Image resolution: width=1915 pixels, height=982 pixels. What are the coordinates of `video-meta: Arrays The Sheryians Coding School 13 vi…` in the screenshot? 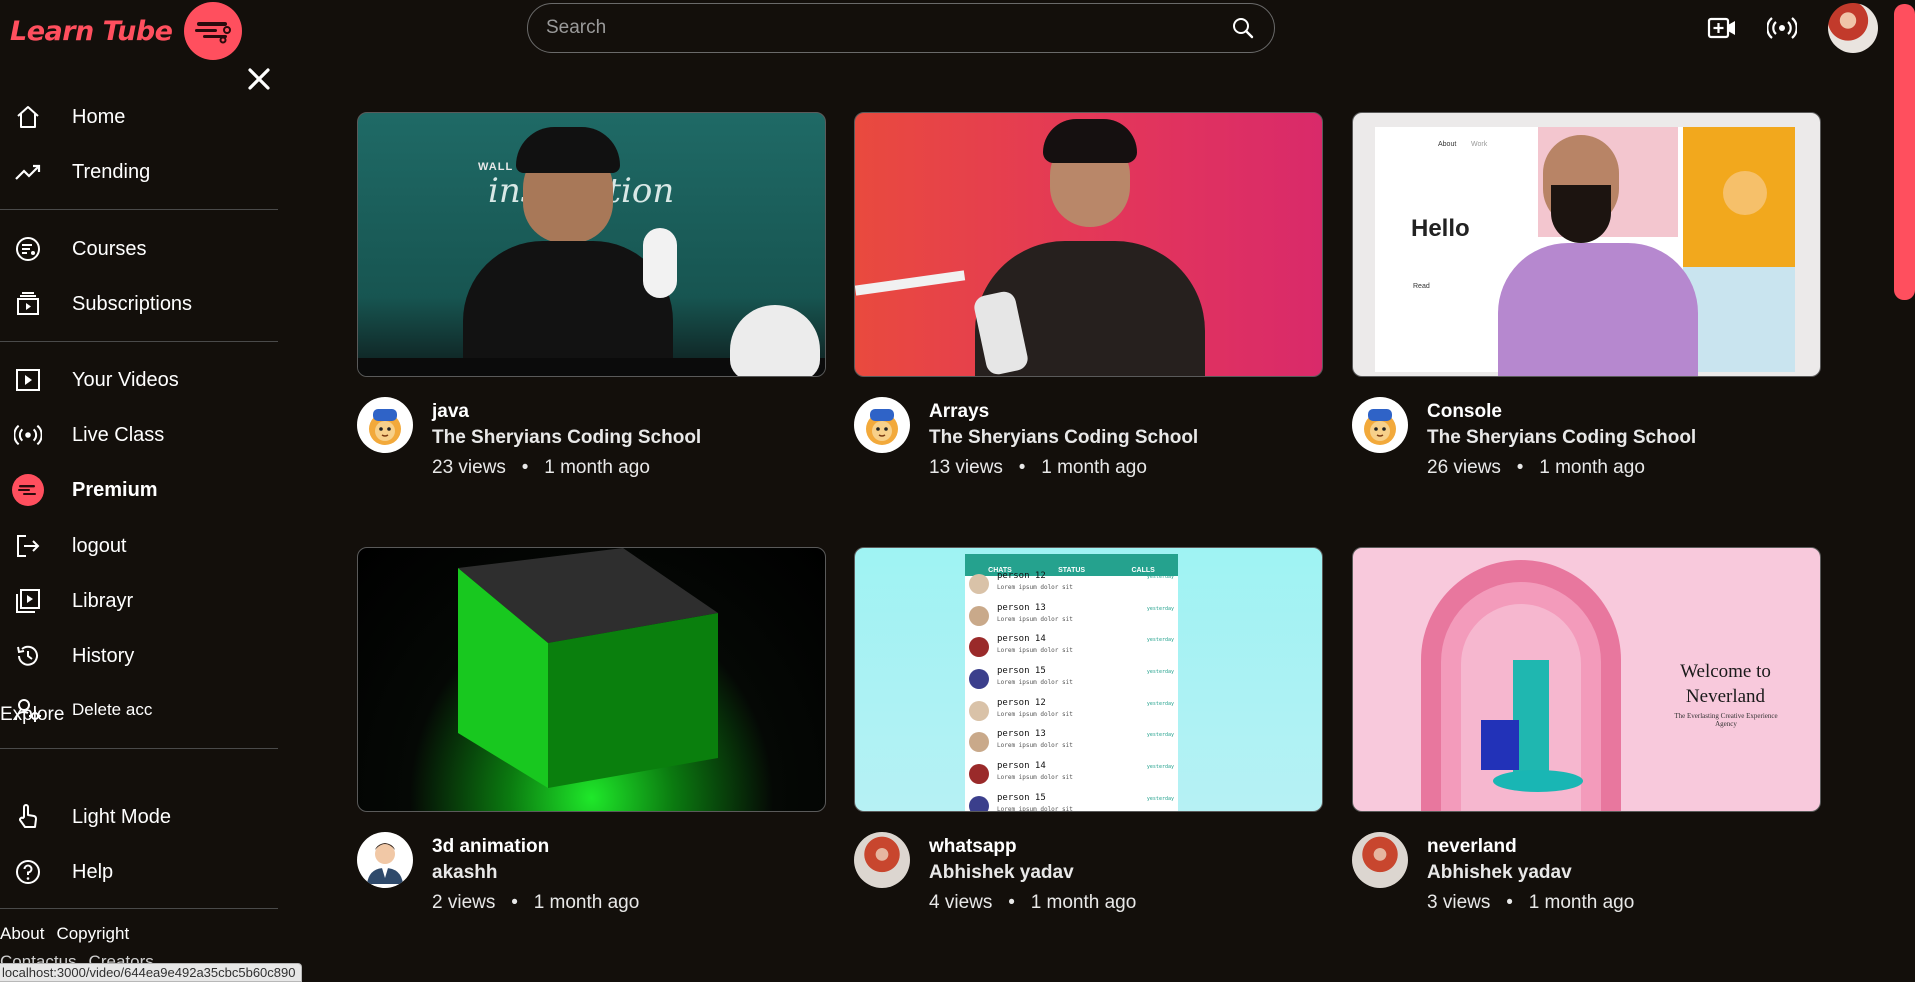 It's located at (1088, 427).